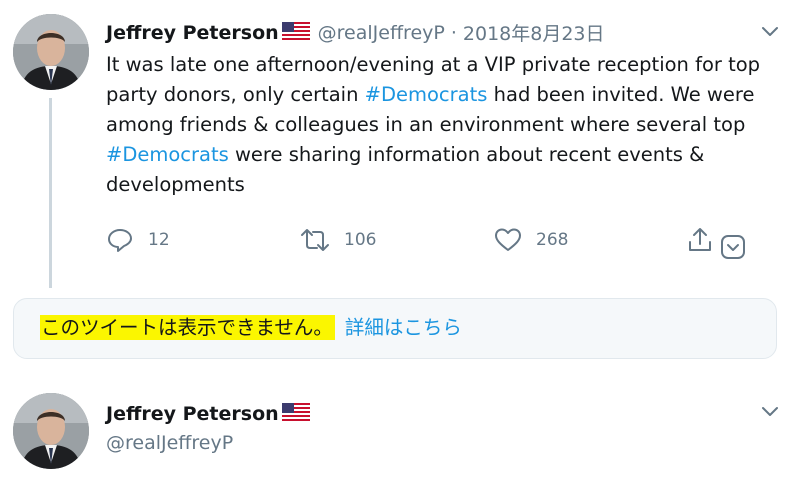 Image resolution: width=802 pixels, height=495 pixels. I want to click on unavailable-message: このツイートは表示できません。, so click(187, 327).